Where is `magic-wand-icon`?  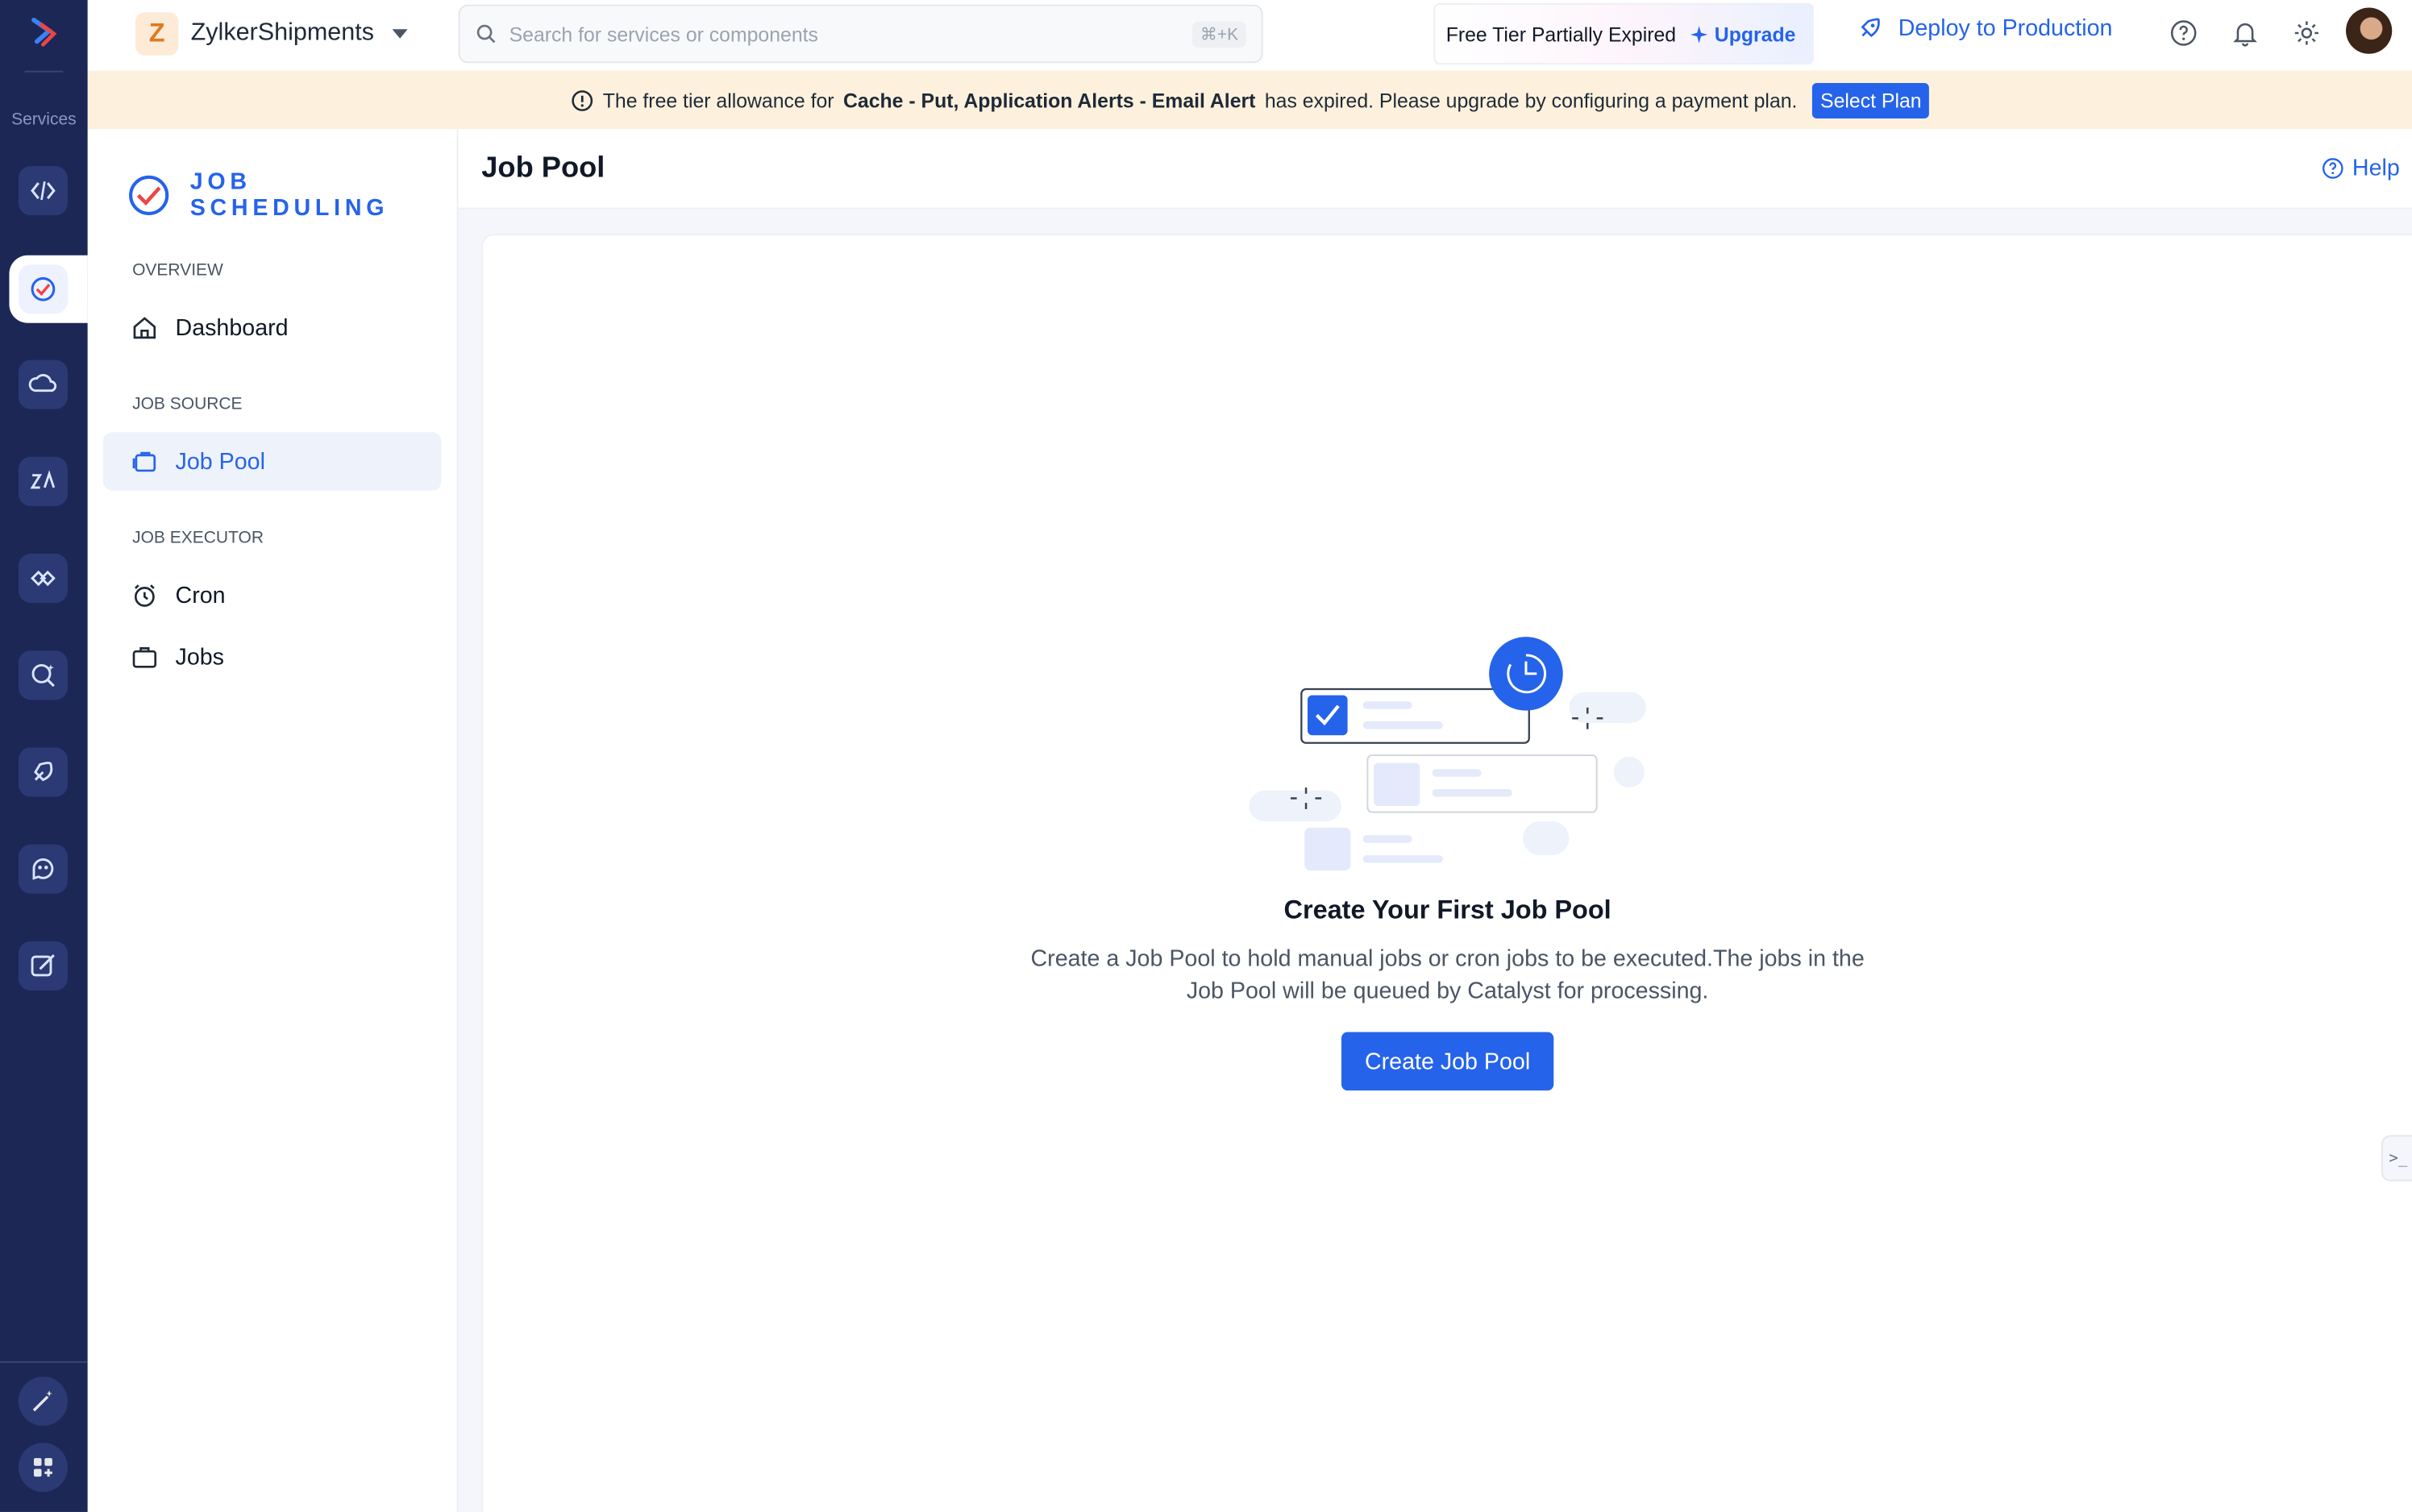 magic-wand-icon is located at coordinates (43, 1402).